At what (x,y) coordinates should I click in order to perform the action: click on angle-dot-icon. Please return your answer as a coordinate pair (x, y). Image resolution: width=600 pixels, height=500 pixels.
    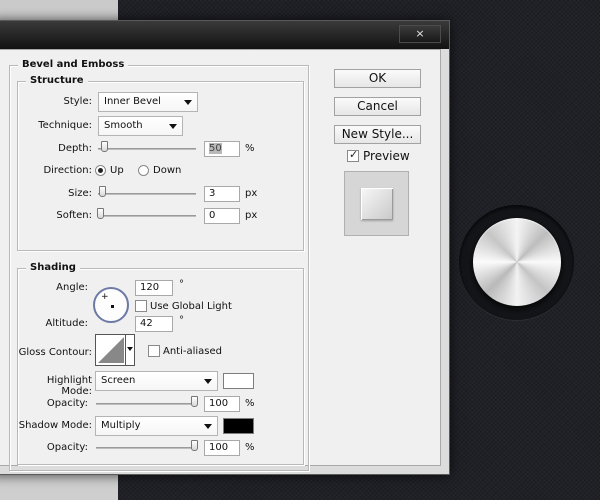
    Looking at the image, I should click on (112, 306).